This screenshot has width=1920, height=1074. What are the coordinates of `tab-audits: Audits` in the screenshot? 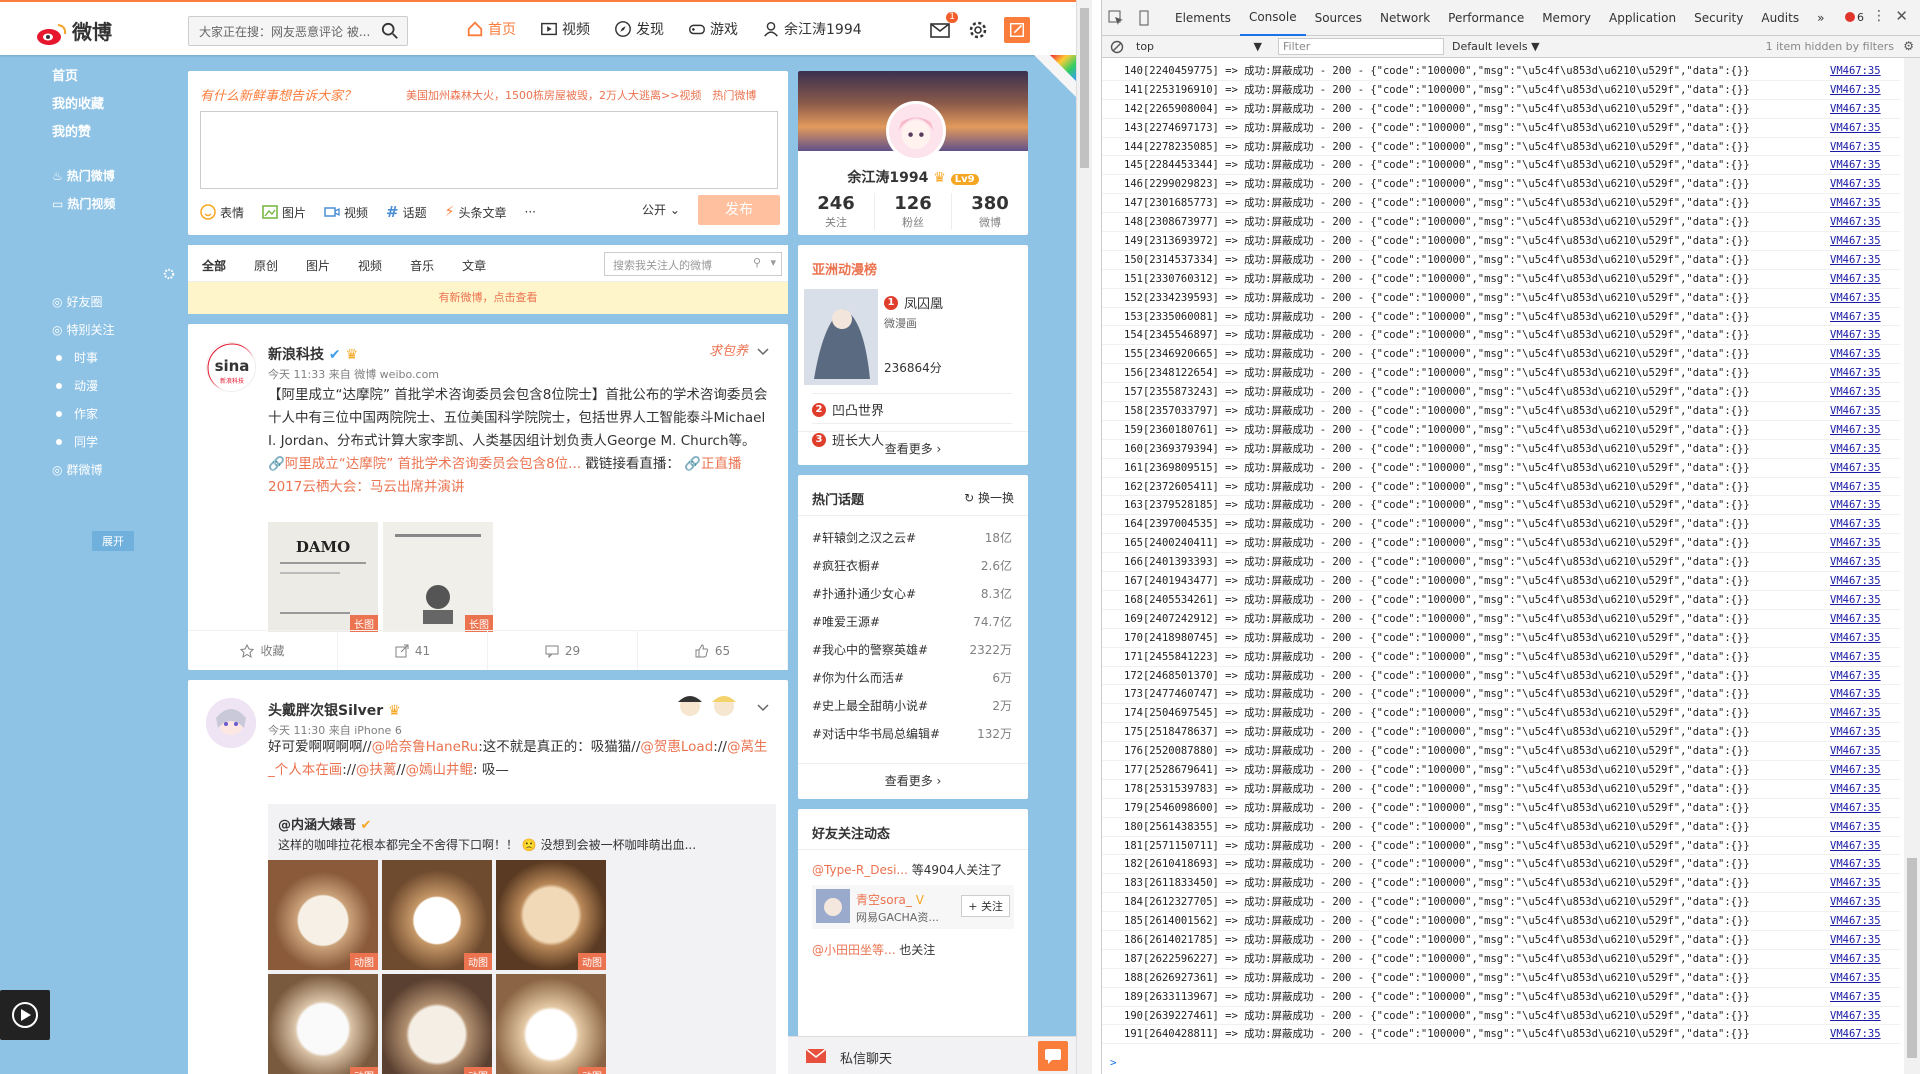 It's located at (1780, 18).